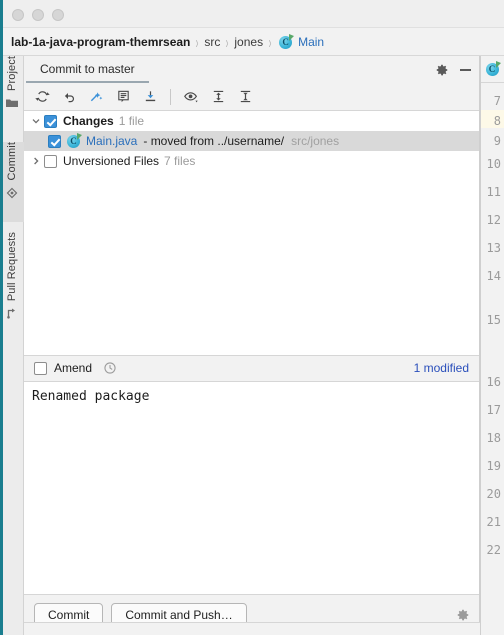  Describe the element at coordinates (12, 267) in the screenshot. I see `sidebar-item-label: Pull Requests` at that location.